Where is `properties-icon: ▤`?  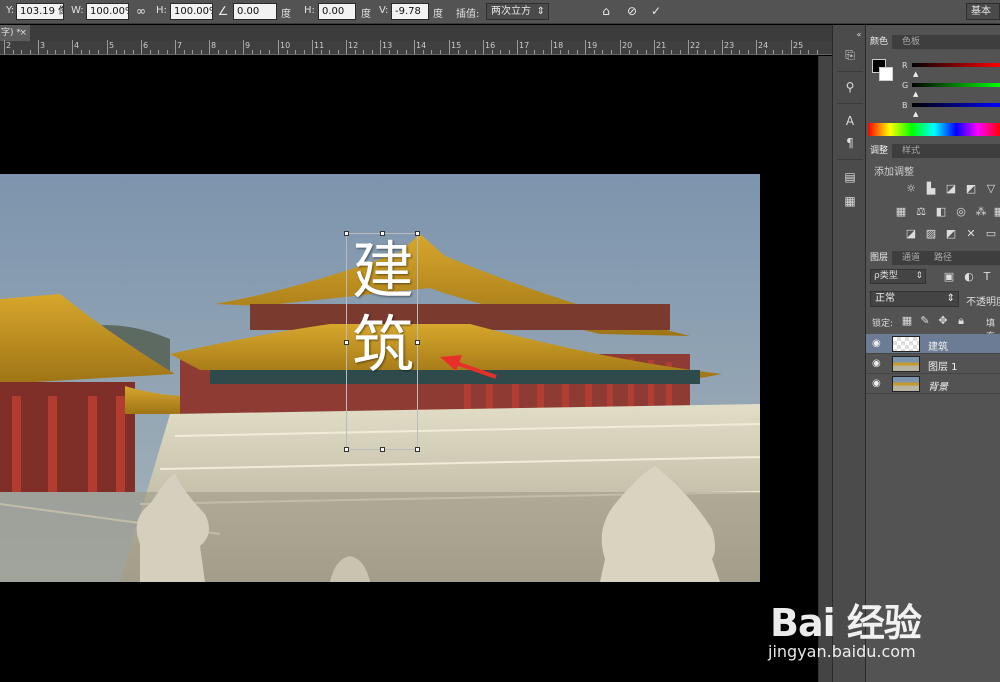 properties-icon: ▤ is located at coordinates (850, 177).